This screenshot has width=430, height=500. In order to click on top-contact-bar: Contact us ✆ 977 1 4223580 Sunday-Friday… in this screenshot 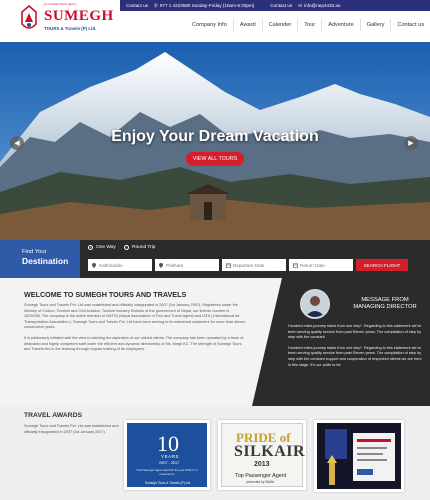, I will do `click(275, 5)`.